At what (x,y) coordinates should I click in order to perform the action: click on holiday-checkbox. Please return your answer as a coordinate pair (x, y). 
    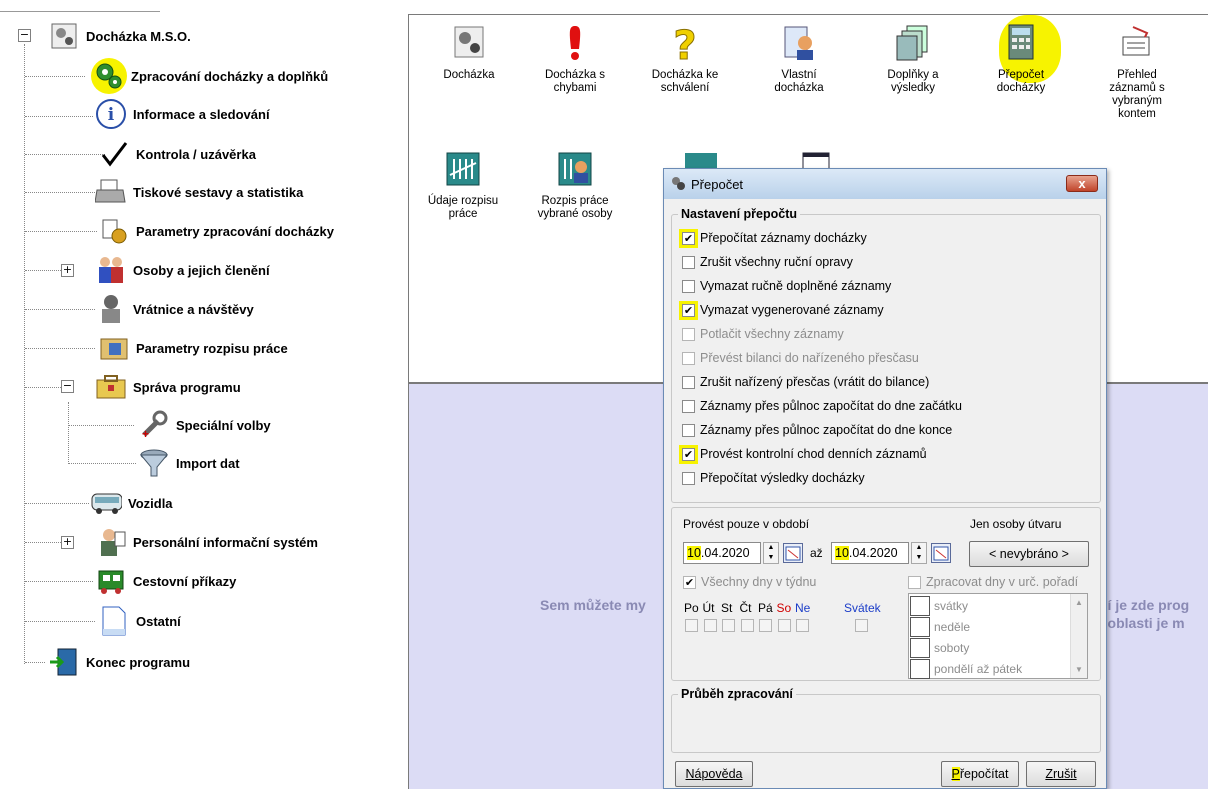
    Looking at the image, I should click on (861, 625).